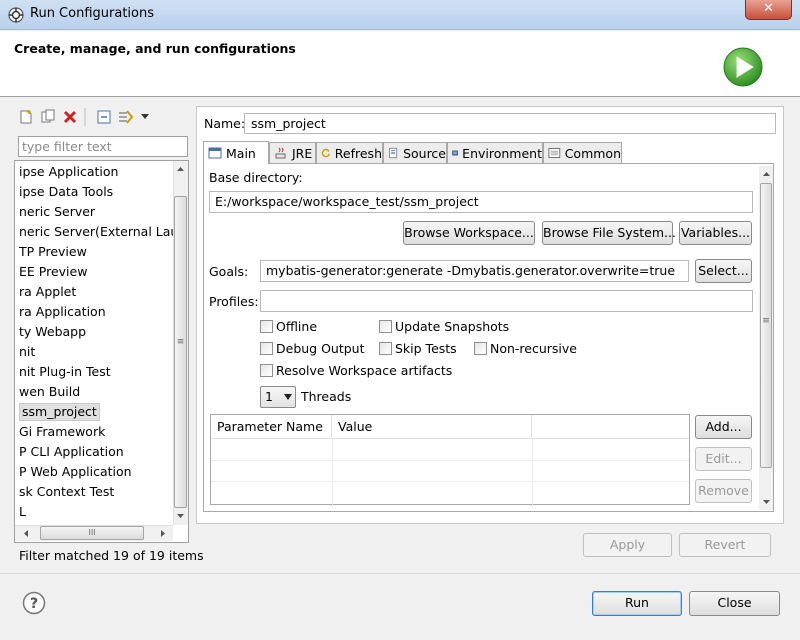  I want to click on resolve-workspace-label: Resolve Workspace artifacts, so click(364, 370).